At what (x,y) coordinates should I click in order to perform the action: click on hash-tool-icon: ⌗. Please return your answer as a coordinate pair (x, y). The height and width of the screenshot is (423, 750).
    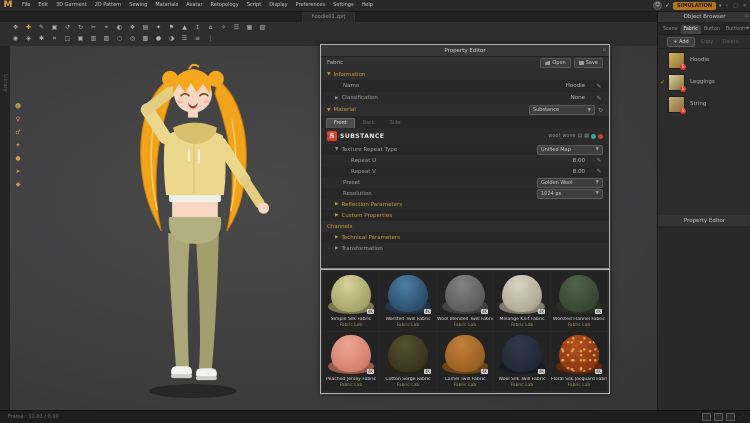
    Looking at the image, I should click on (54, 39).